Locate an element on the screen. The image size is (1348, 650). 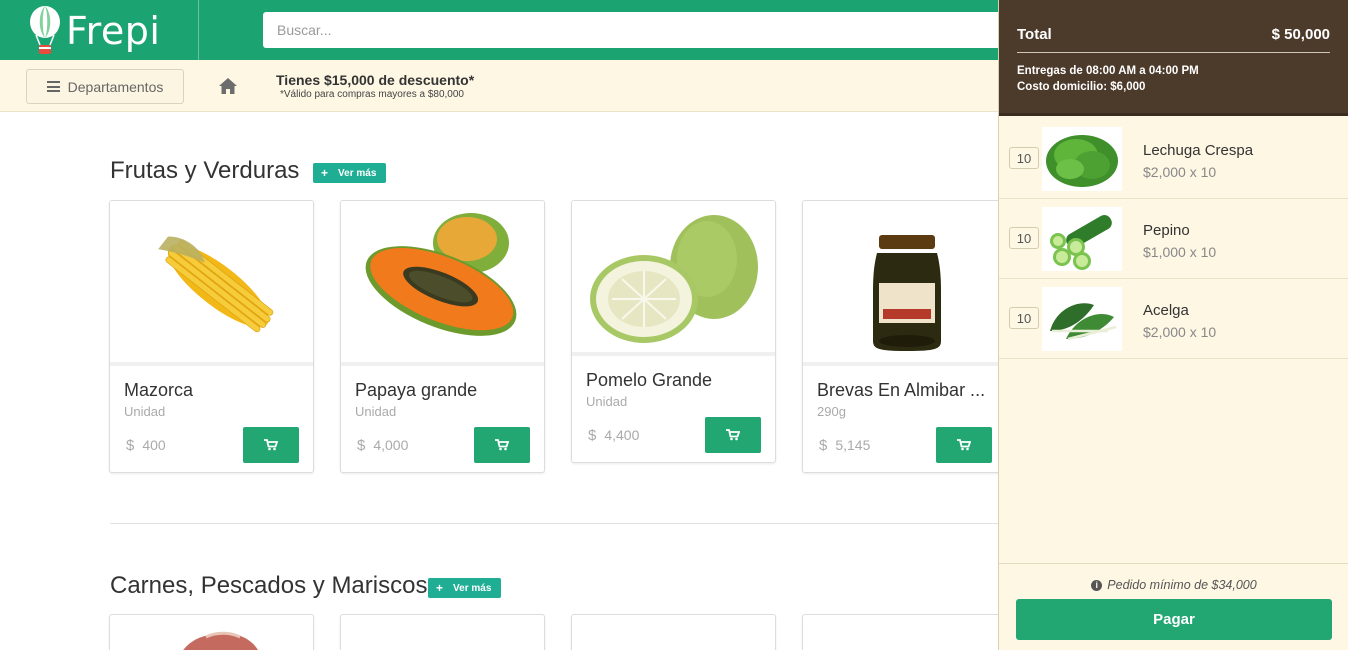
price-value: 400 is located at coordinates (154, 445).